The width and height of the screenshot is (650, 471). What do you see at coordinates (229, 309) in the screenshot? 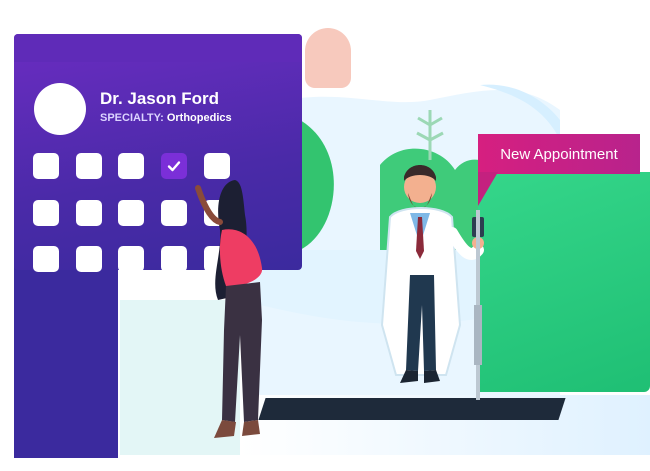
I see `woman-illustration` at bounding box center [229, 309].